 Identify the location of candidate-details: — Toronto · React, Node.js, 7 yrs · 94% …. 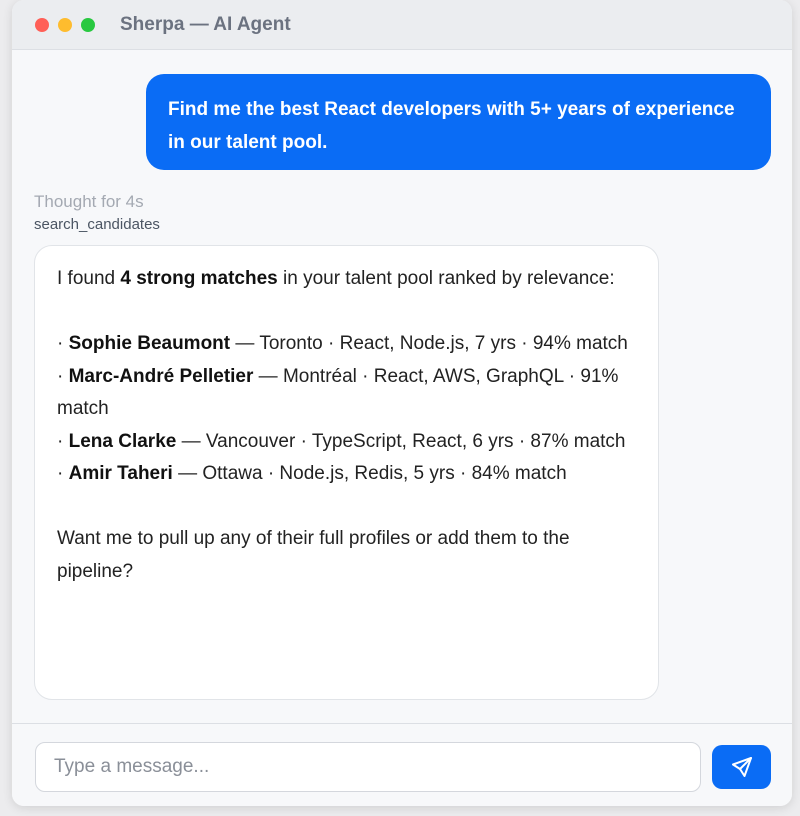
(429, 343).